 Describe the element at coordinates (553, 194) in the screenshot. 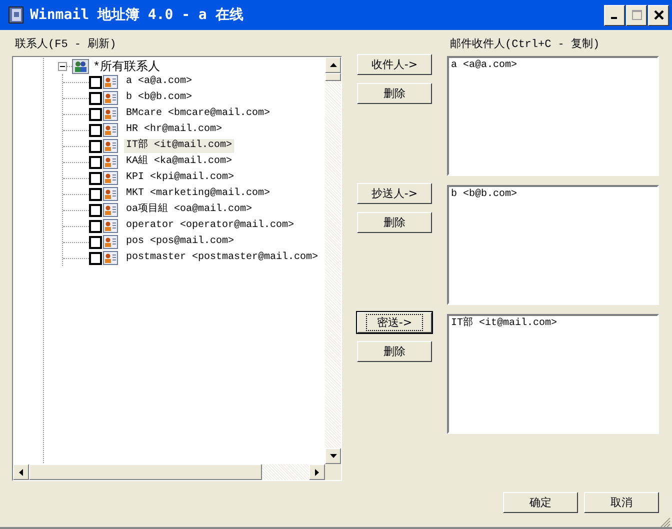

I see `recipient-entry: b <b@b.com>` at that location.